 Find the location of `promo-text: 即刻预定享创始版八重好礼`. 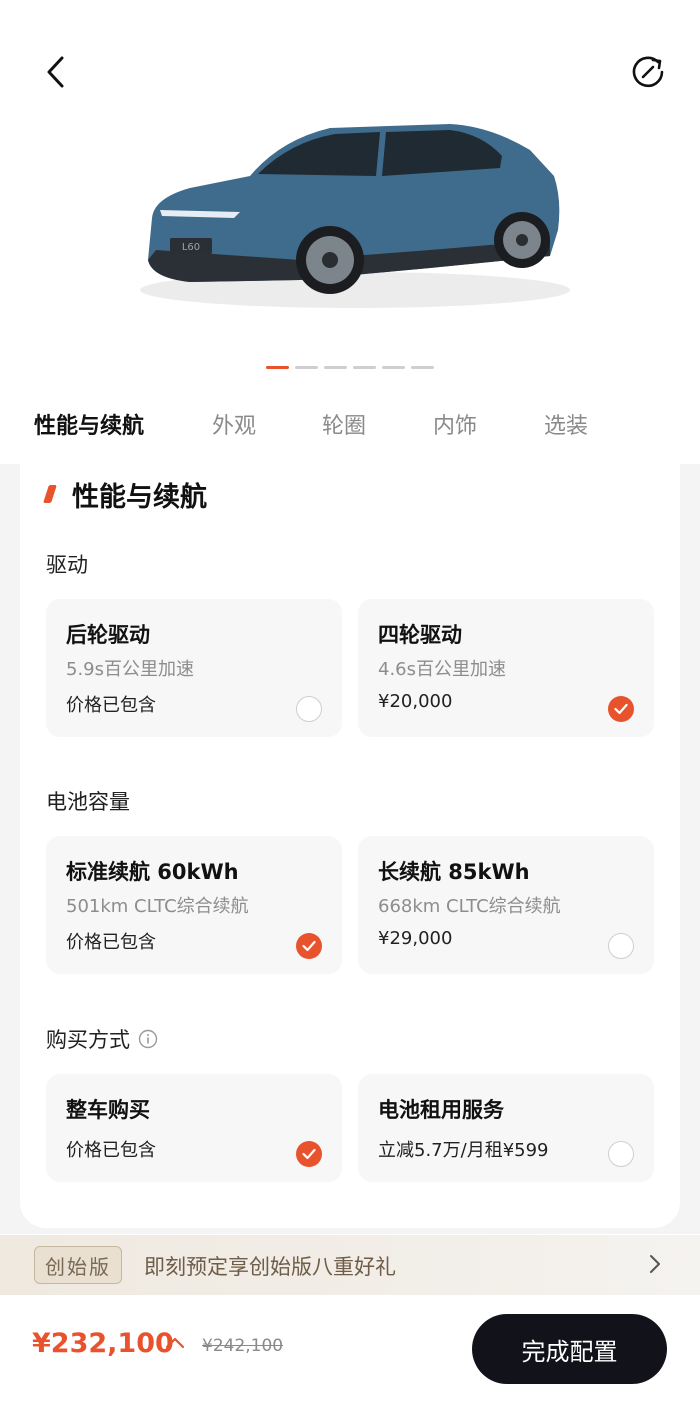

promo-text: 即刻预定享创始版八重好礼 is located at coordinates (270, 1267).